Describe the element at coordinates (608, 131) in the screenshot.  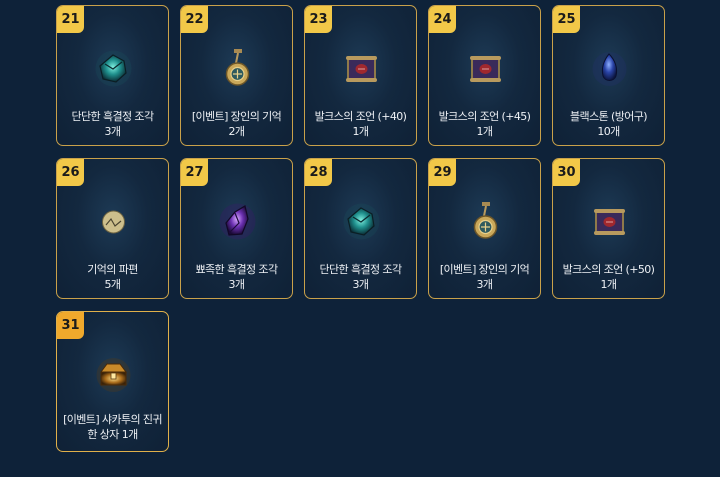
I see `reward-quantity: 10개` at that location.